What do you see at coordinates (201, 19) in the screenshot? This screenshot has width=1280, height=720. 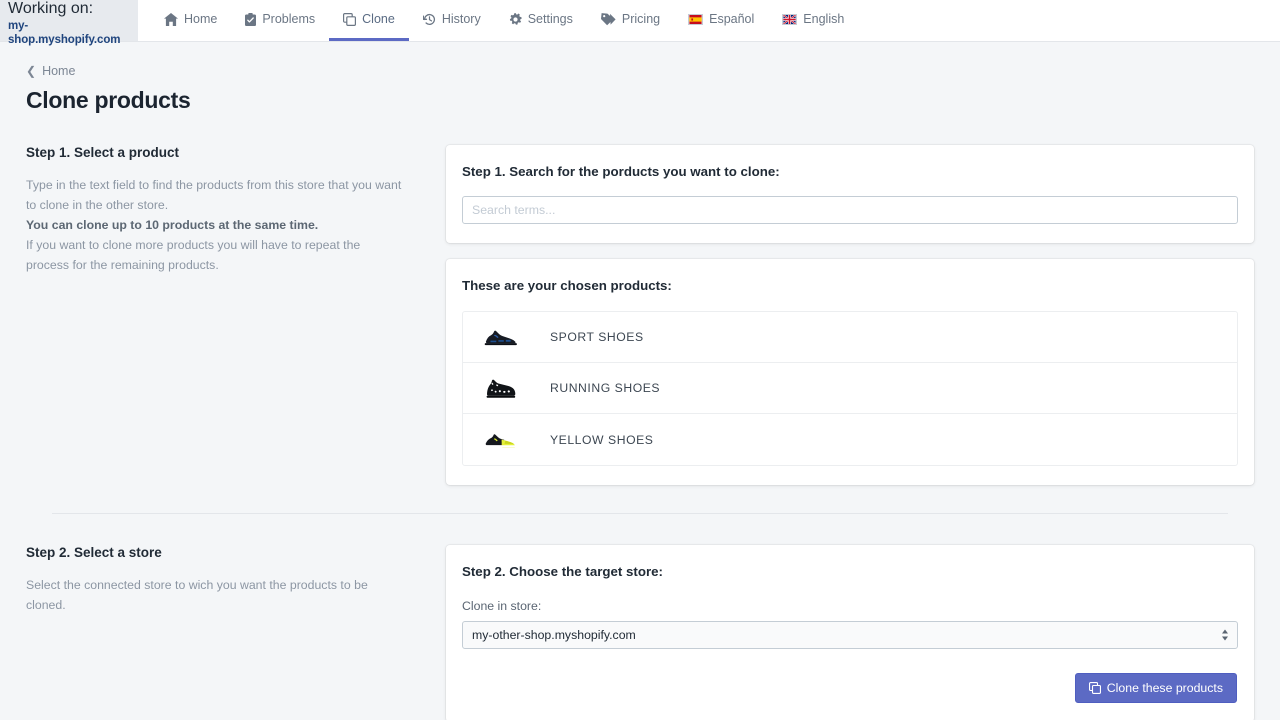 I see `nav-item-home-label: Home` at bounding box center [201, 19].